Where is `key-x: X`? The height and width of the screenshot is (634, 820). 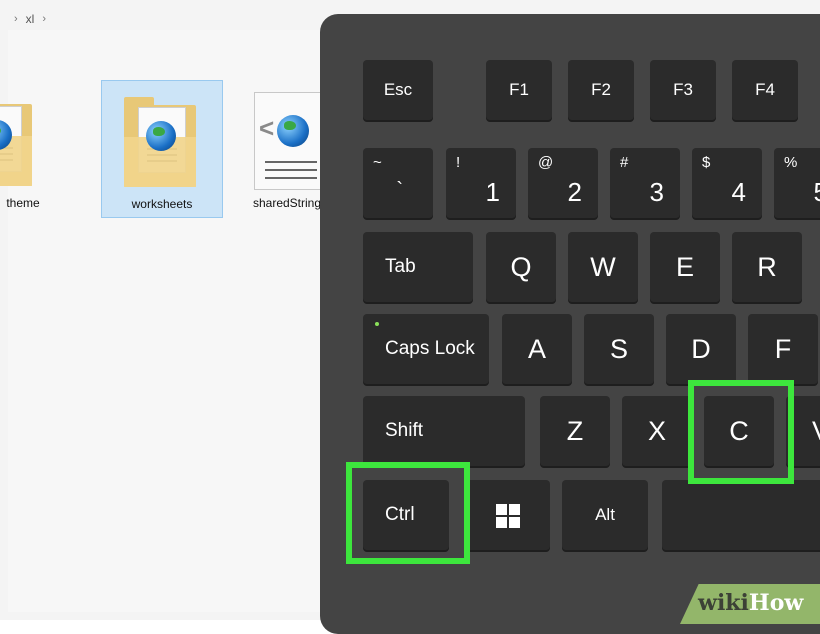
key-x: X is located at coordinates (657, 431).